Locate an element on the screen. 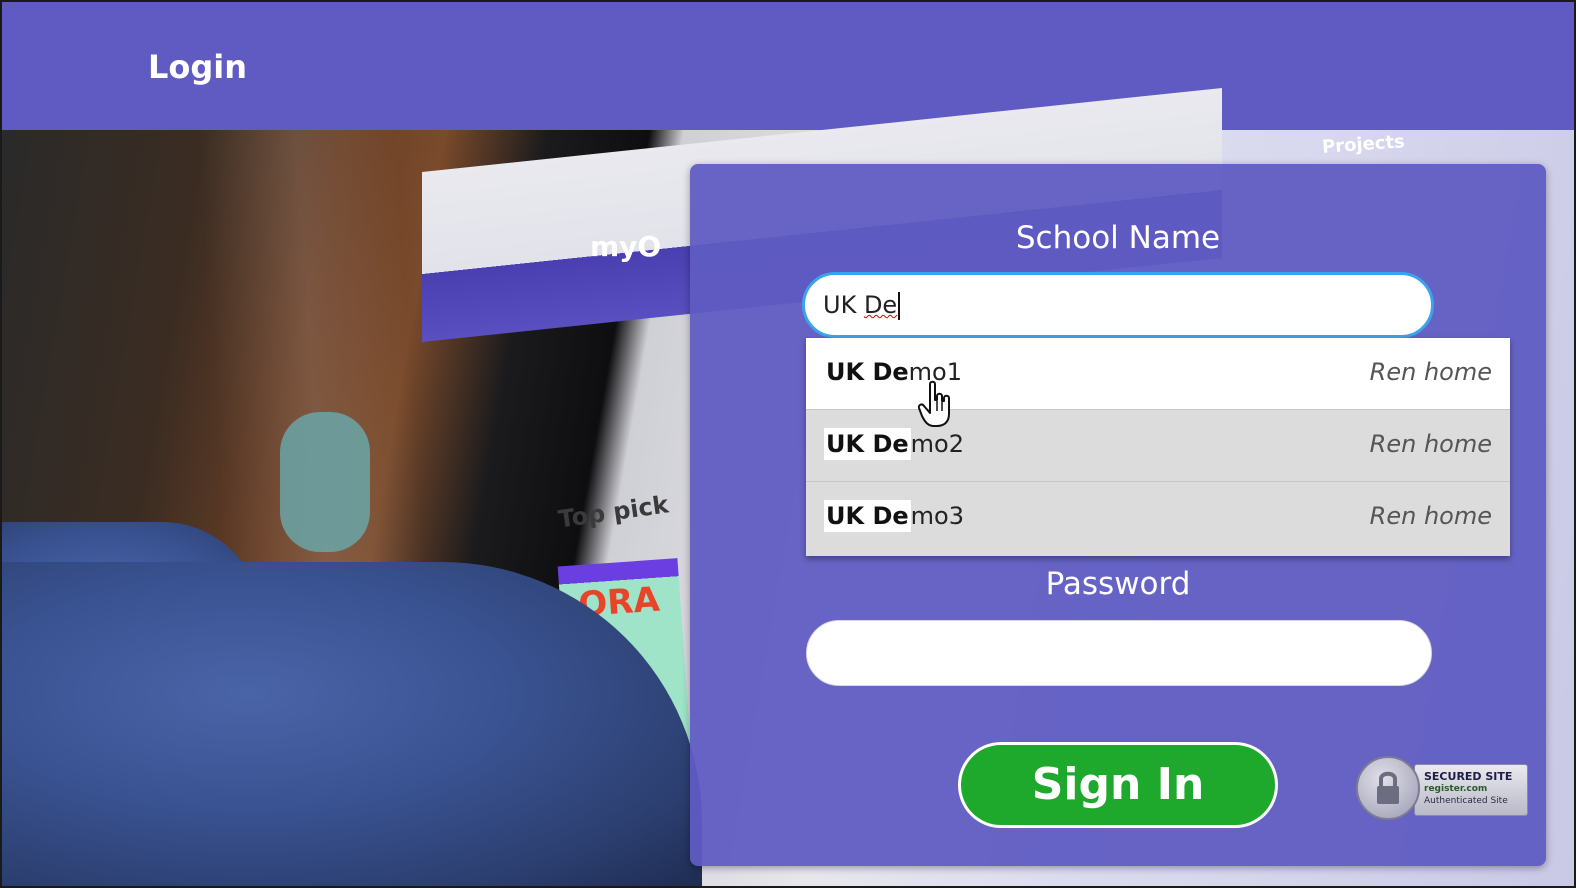 Image resolution: width=1576 pixels, height=888 pixels. suggestion-name: UK Demo2 is located at coordinates (894, 444).